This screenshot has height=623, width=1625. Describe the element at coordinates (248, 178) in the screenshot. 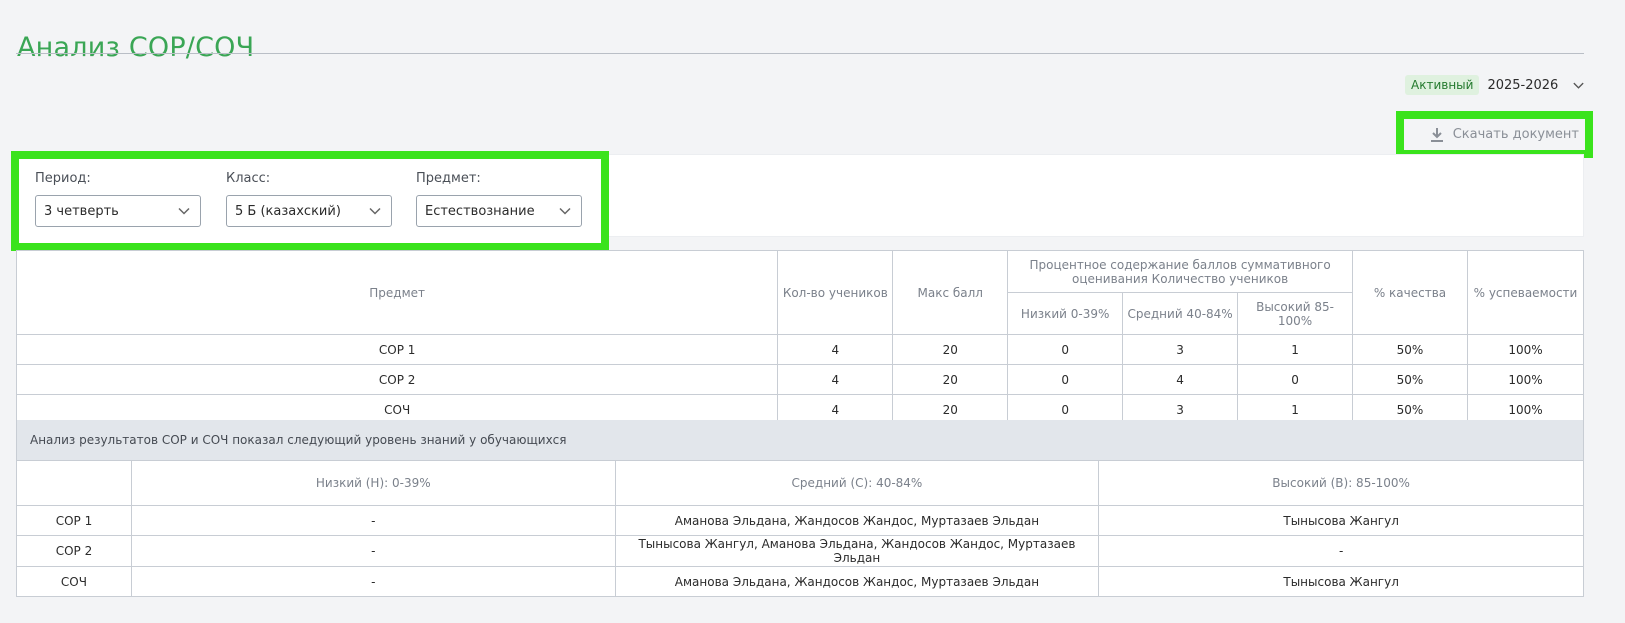

I see `filter-class-label: Класс:` at that location.